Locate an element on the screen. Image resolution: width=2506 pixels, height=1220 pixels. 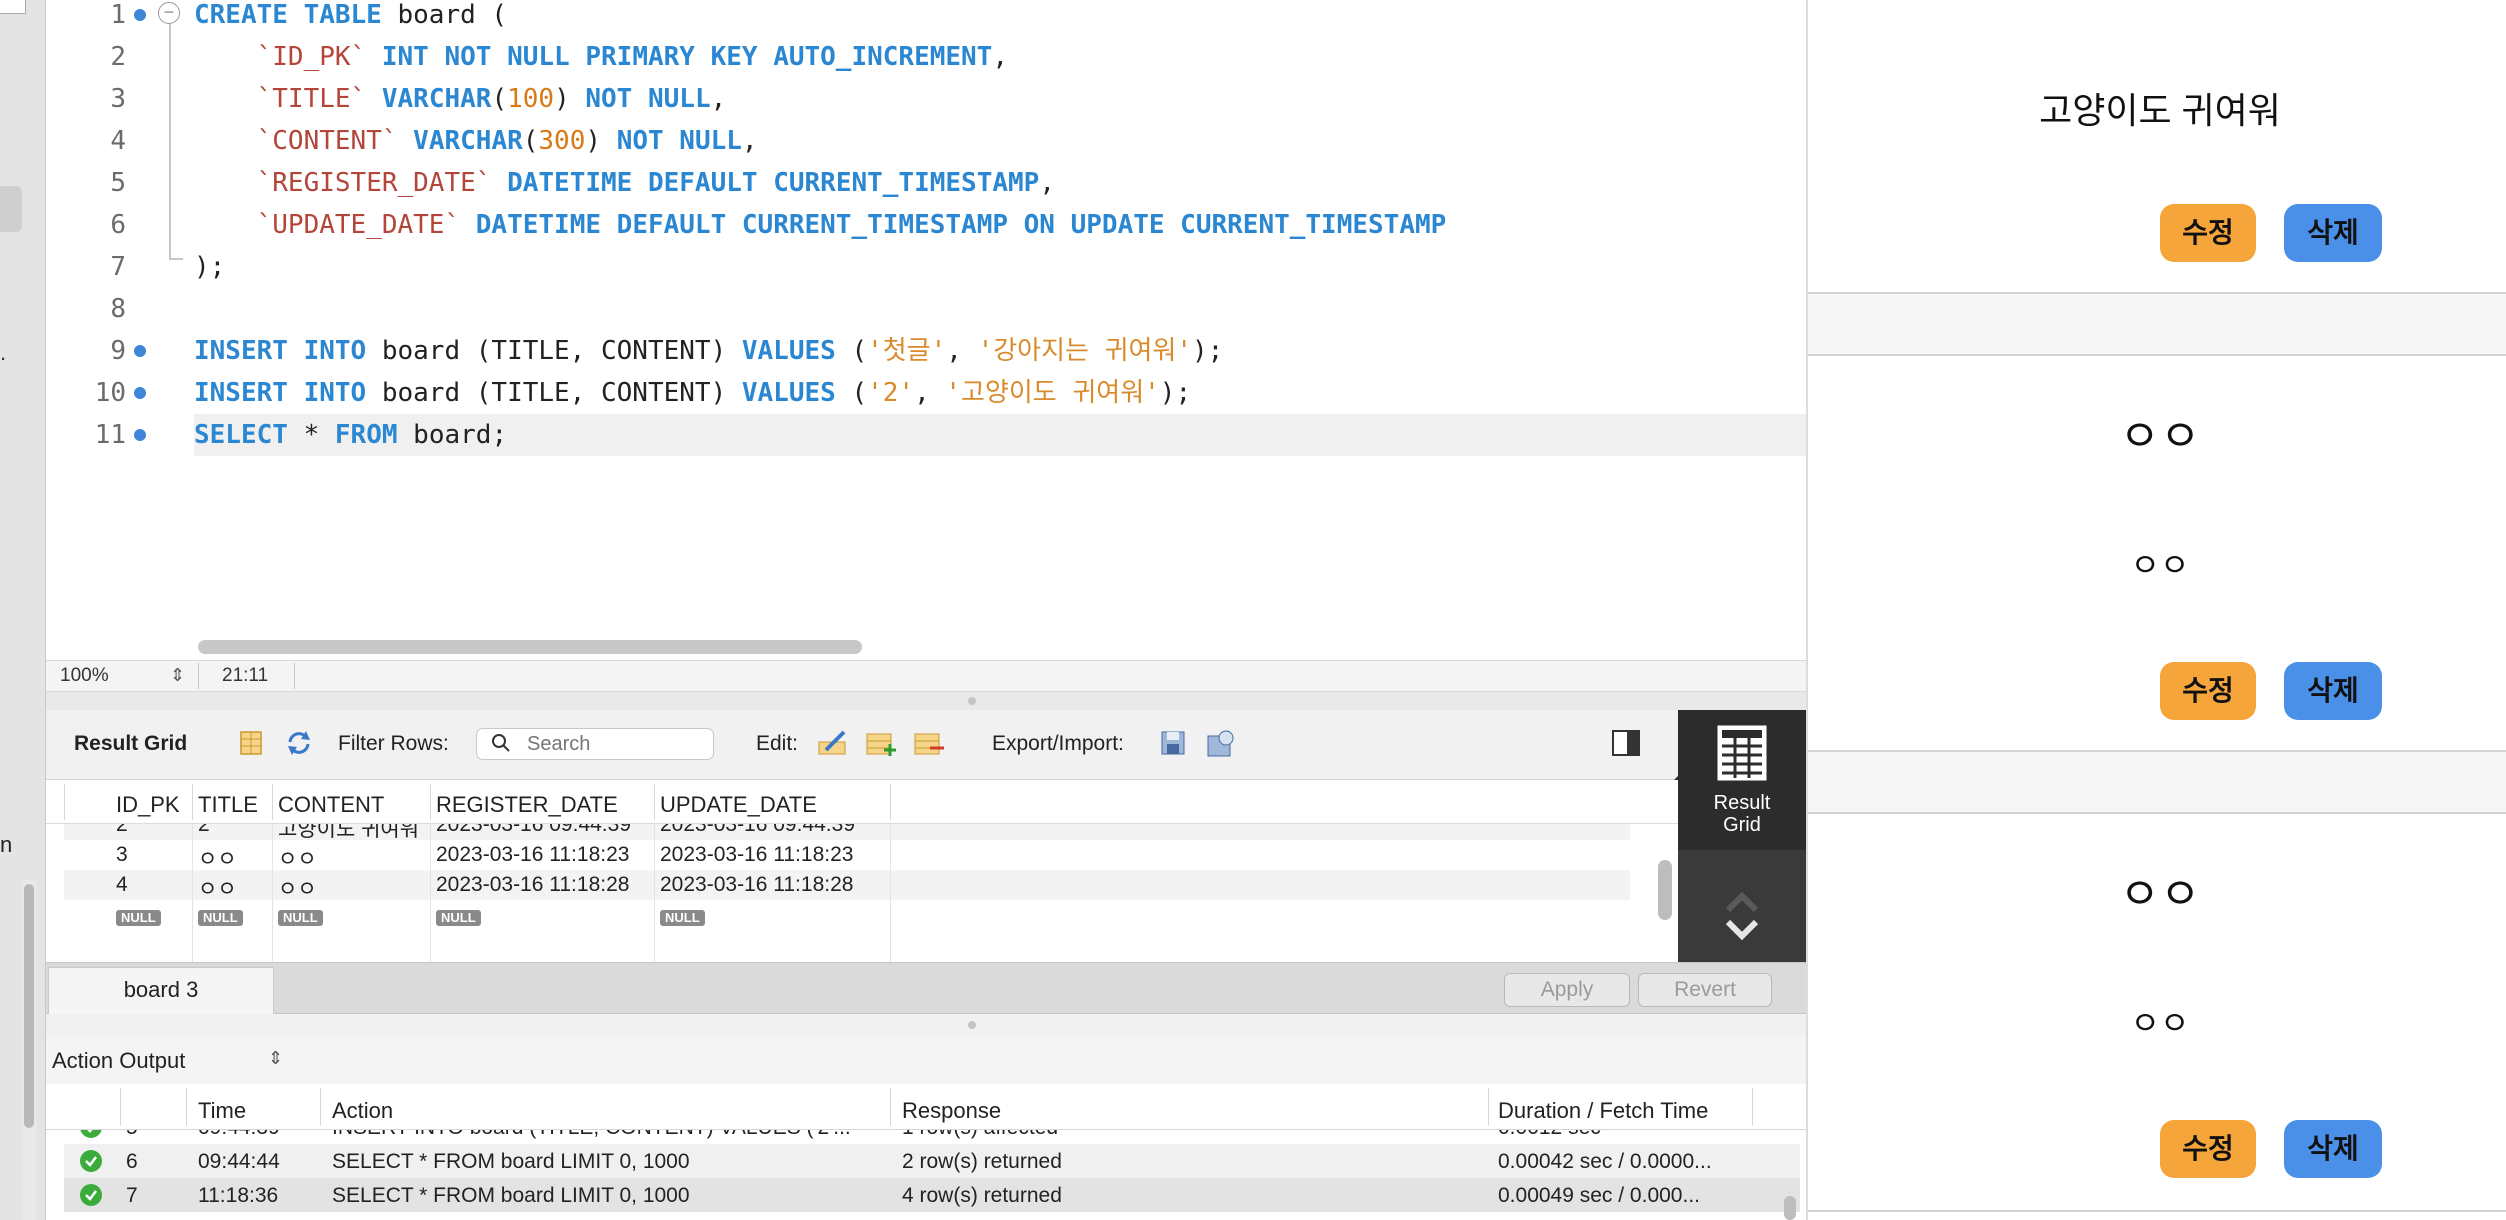
zoom-stepper-icon: ⇕ is located at coordinates (177, 675).